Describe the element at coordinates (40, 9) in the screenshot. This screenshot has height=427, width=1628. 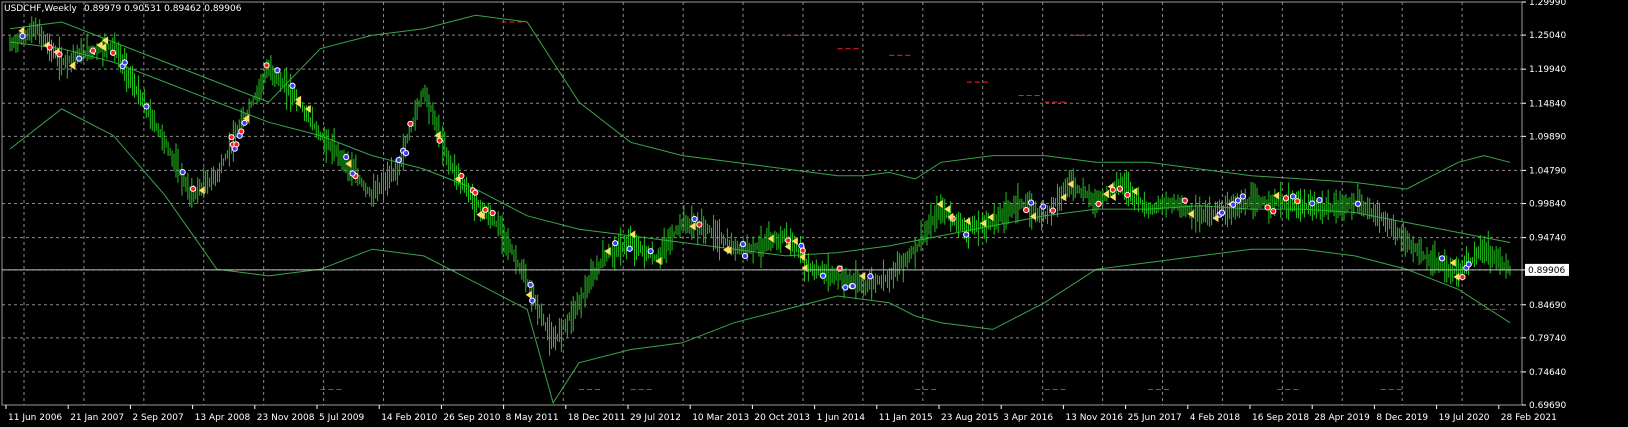
I see `symbol-title: USDCHF,Weekly` at that location.